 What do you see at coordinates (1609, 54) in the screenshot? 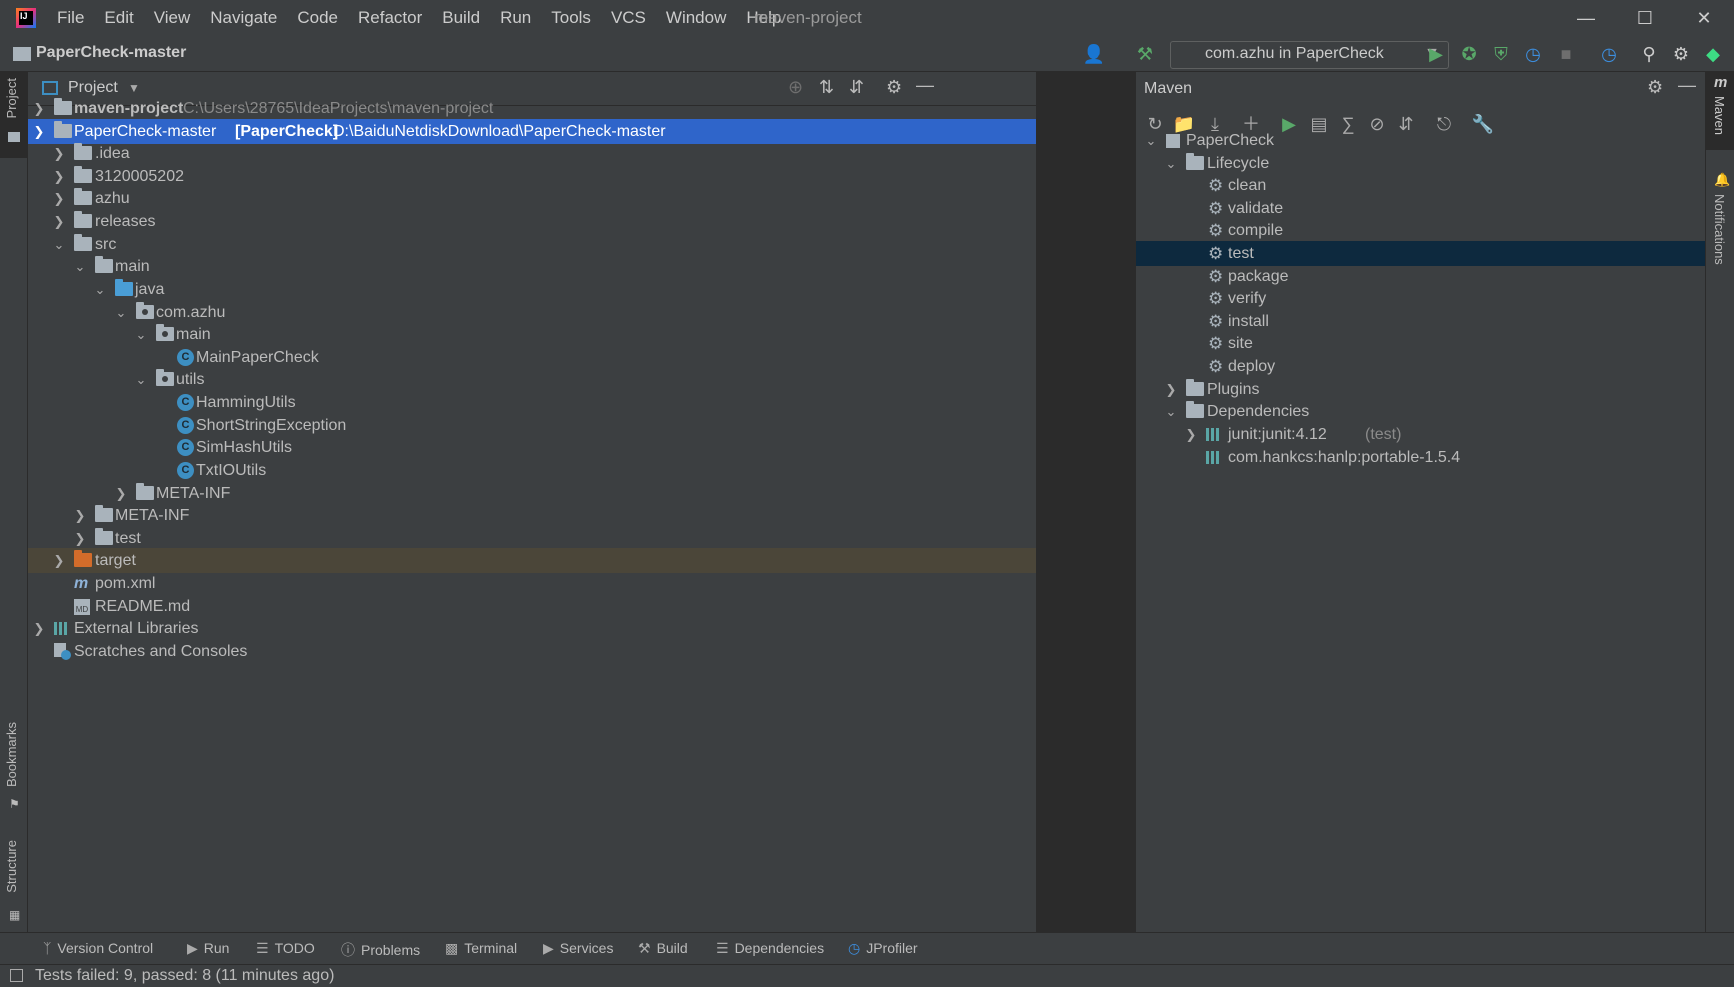
I see `jprofiler-icon: ◷` at bounding box center [1609, 54].